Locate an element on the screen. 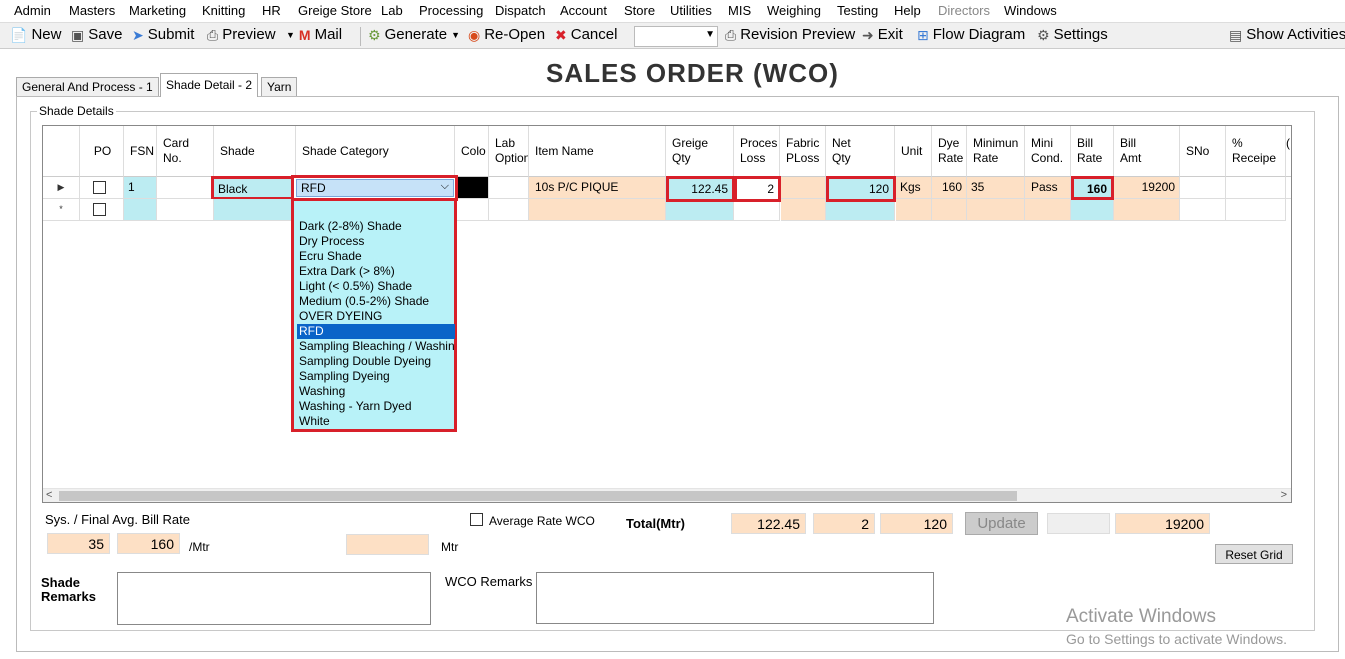 This screenshot has height=659, width=1345. col-header-unit: Unit is located at coordinates (913, 151).